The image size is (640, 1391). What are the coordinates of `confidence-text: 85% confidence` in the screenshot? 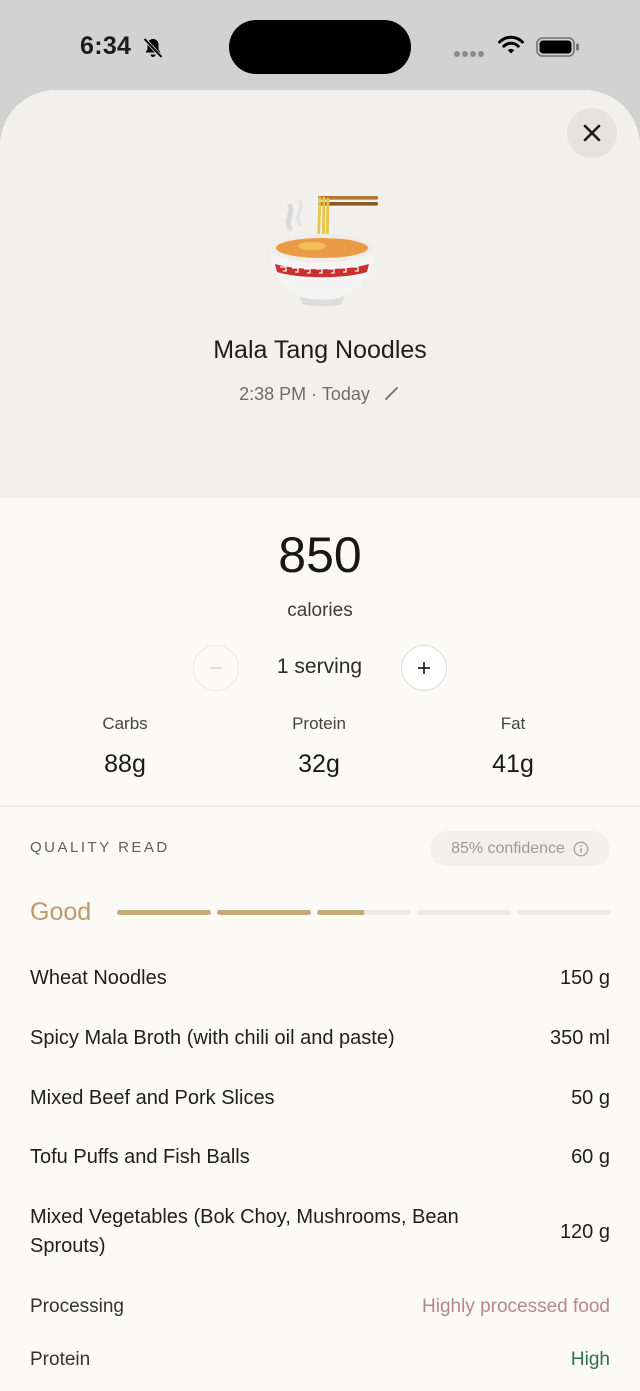 It's located at (508, 848).